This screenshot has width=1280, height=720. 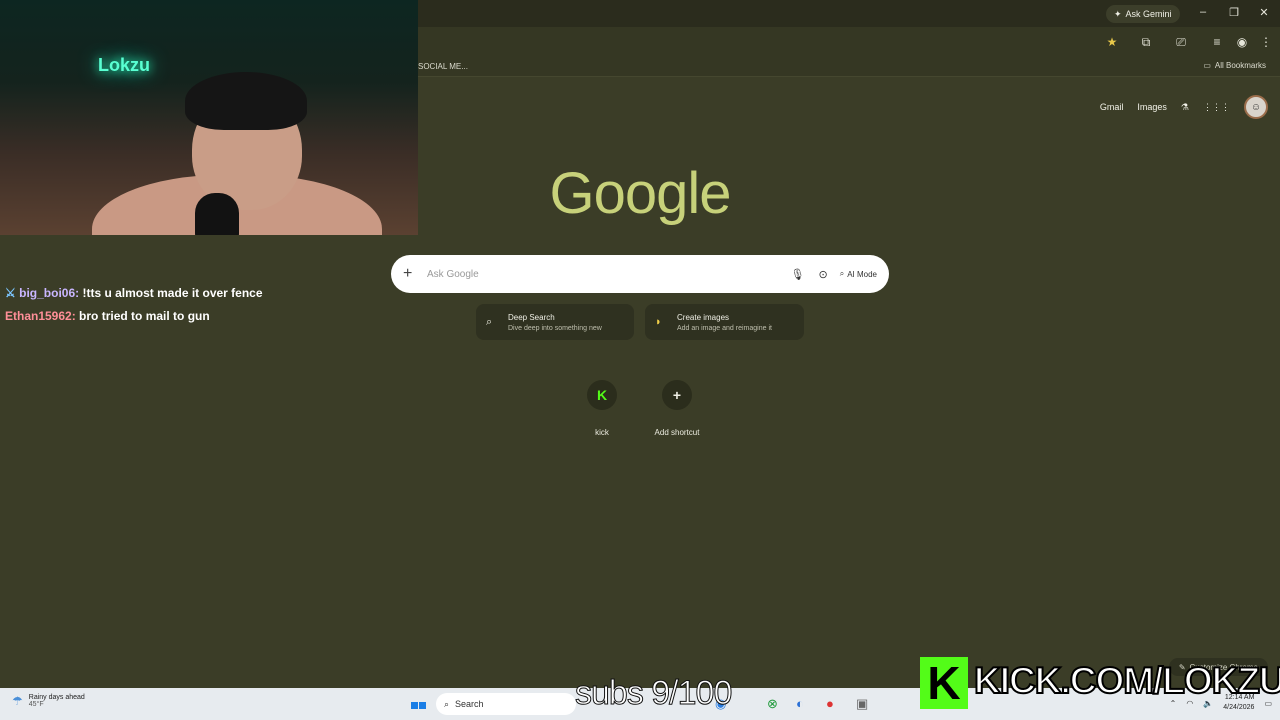 What do you see at coordinates (1264, 12) in the screenshot?
I see `close-icon: ✕` at bounding box center [1264, 12].